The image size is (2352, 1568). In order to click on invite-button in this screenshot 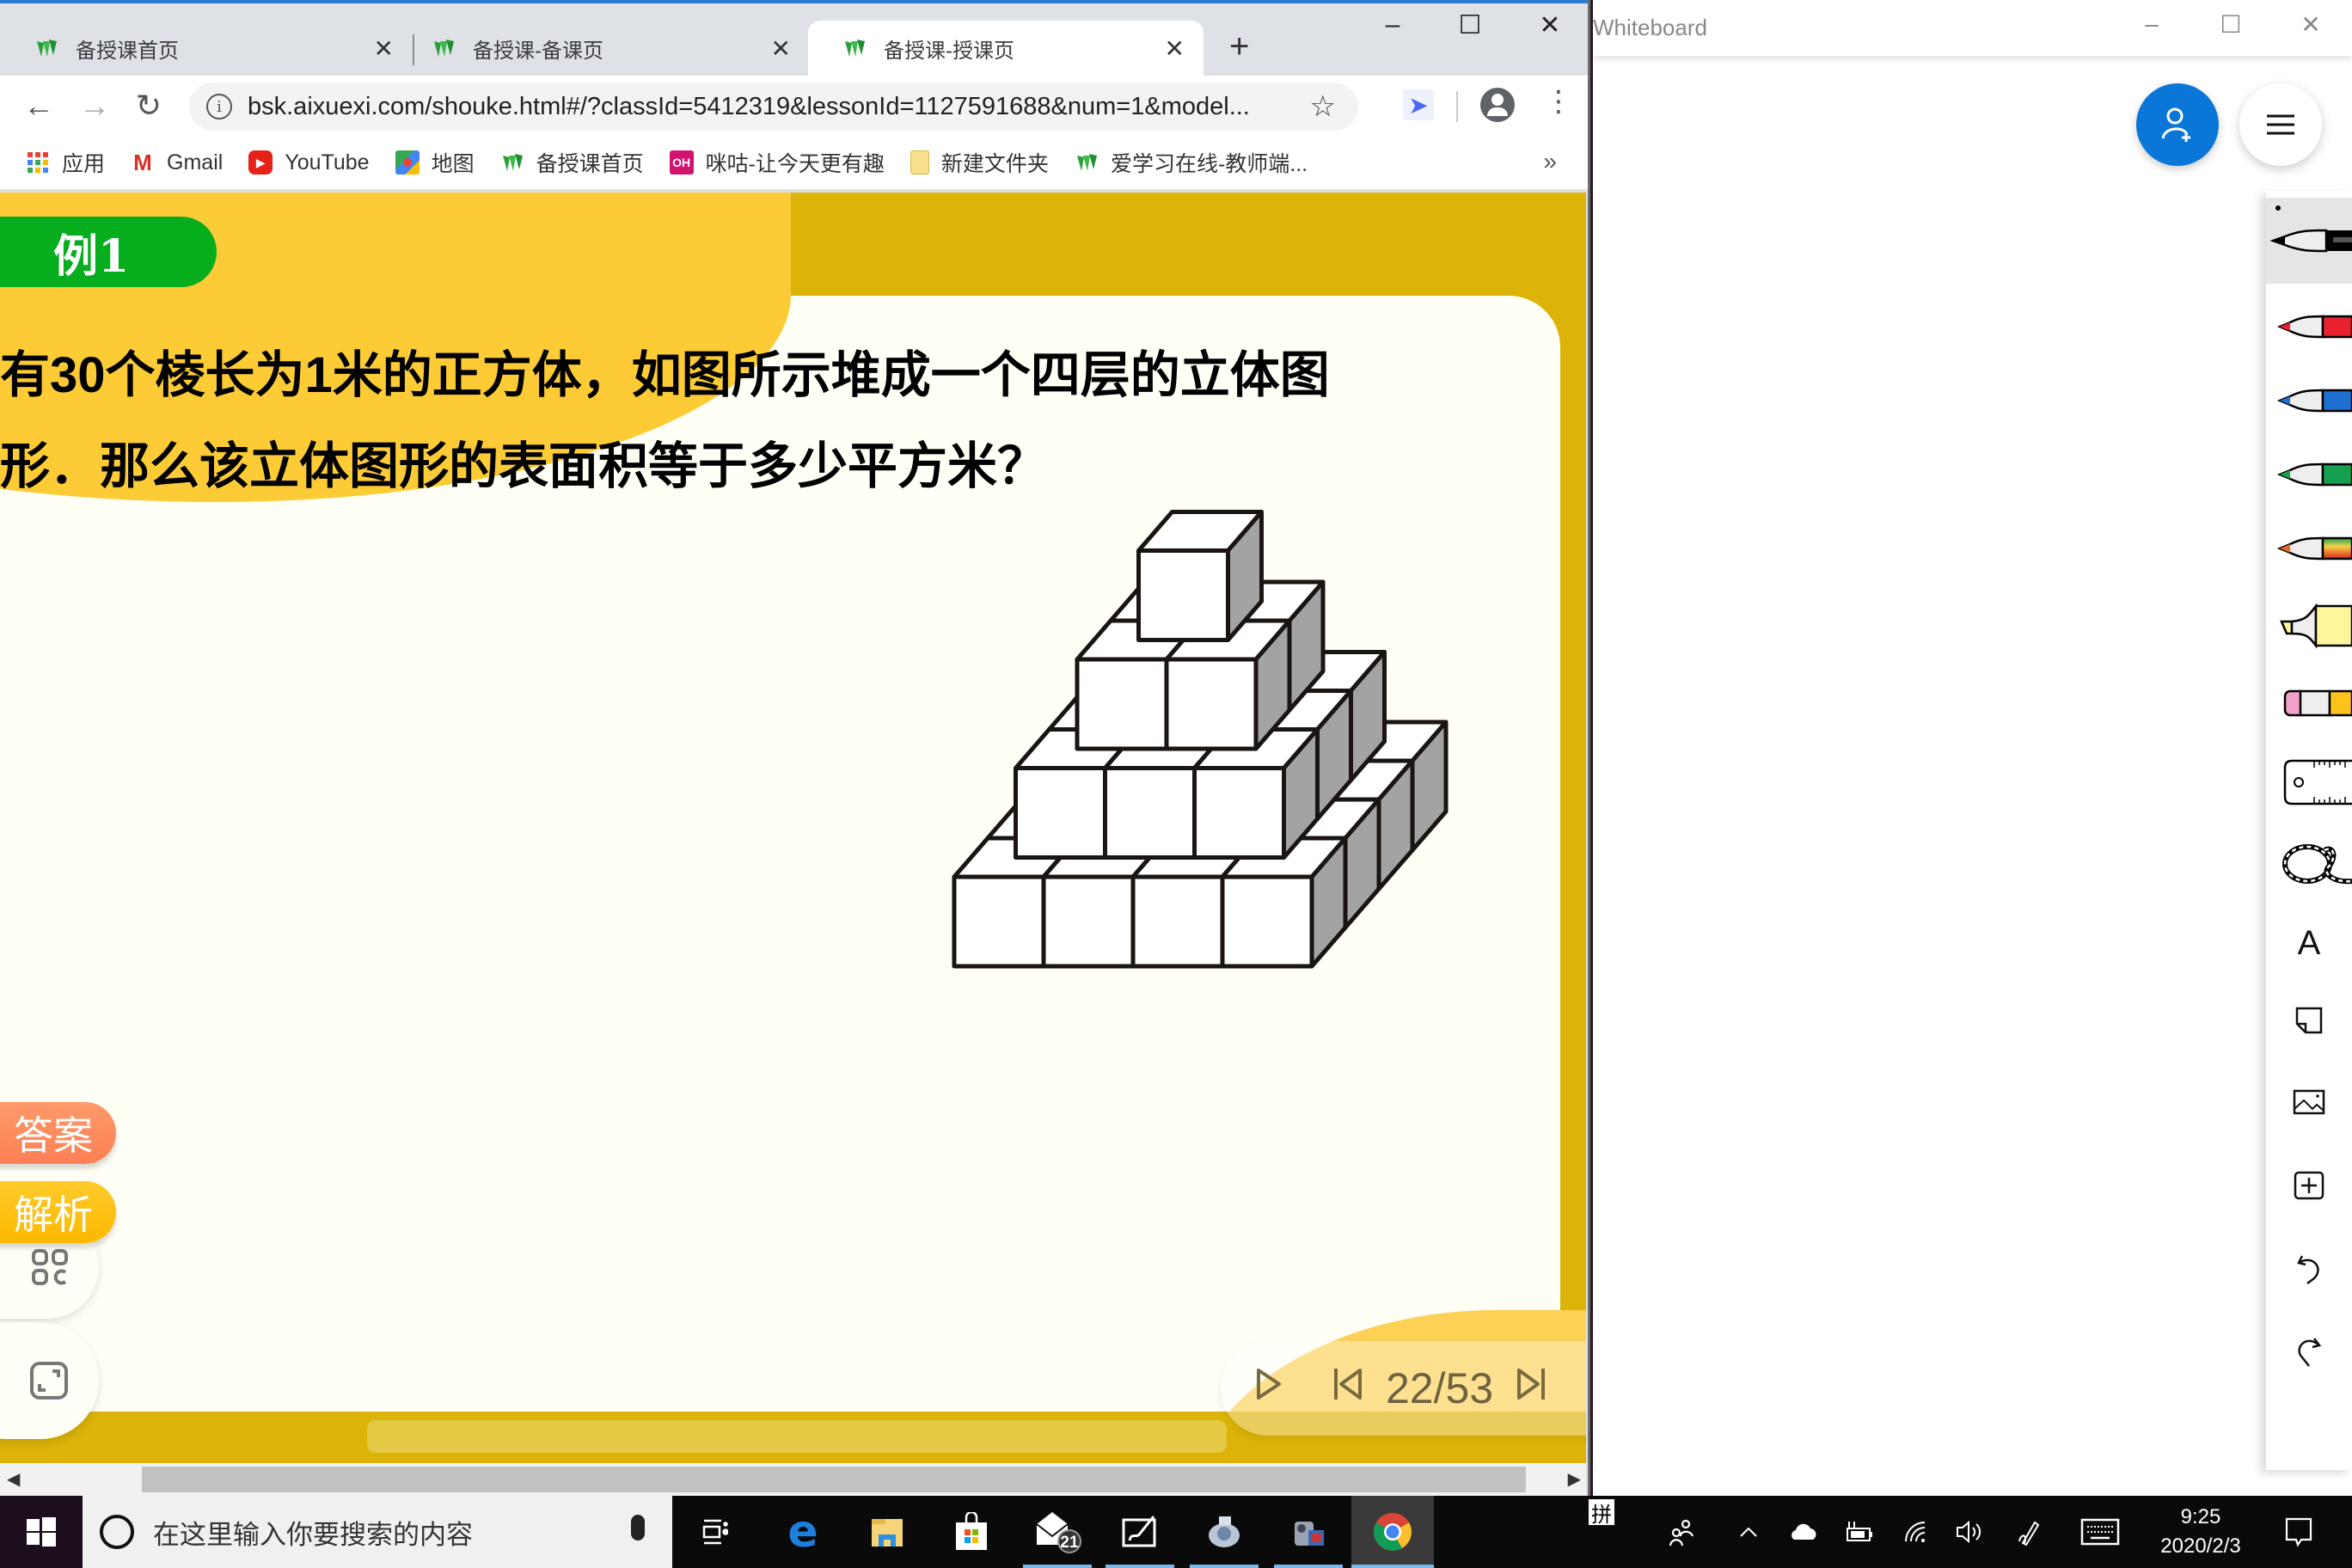, I will do `click(2177, 124)`.